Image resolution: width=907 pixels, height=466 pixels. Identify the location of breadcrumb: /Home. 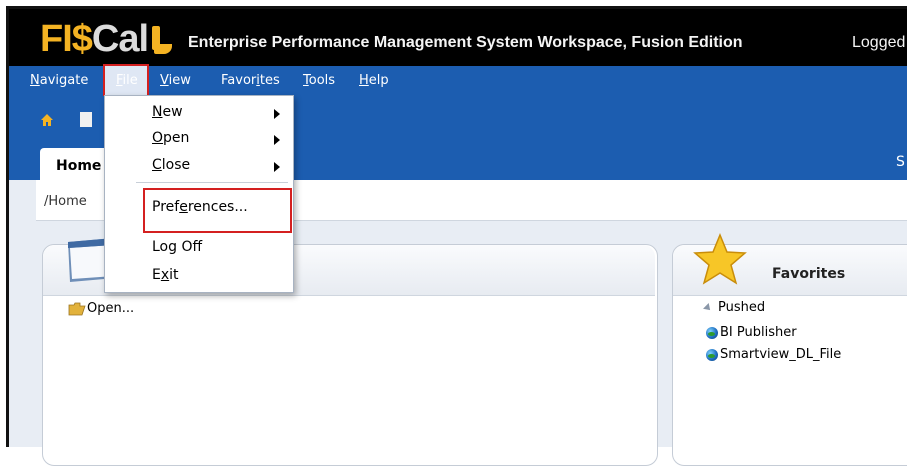
(65, 201).